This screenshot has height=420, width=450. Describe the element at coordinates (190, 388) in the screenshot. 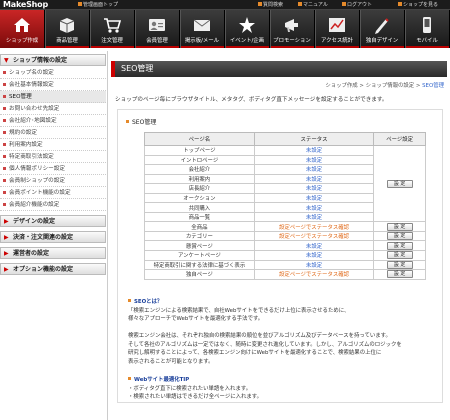

I see `tip-line: ・ボディタグ直下に検索されたい単語を入れます。` at that location.